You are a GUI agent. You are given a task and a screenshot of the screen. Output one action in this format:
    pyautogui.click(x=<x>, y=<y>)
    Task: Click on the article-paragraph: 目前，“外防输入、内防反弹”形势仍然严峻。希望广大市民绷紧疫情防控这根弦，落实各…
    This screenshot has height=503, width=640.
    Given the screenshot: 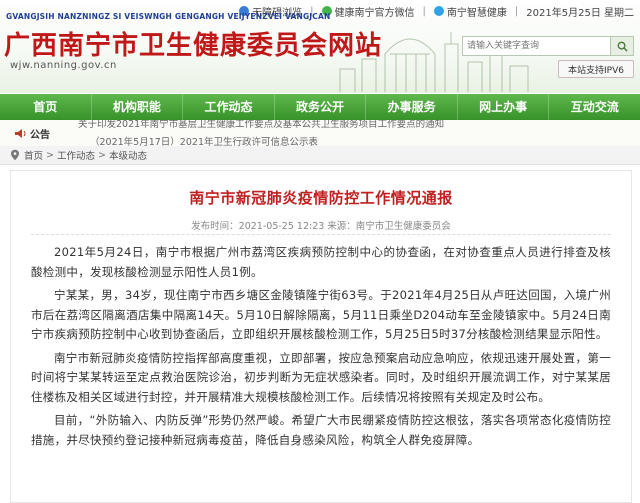 What is the action you would take?
    pyautogui.click(x=321, y=430)
    